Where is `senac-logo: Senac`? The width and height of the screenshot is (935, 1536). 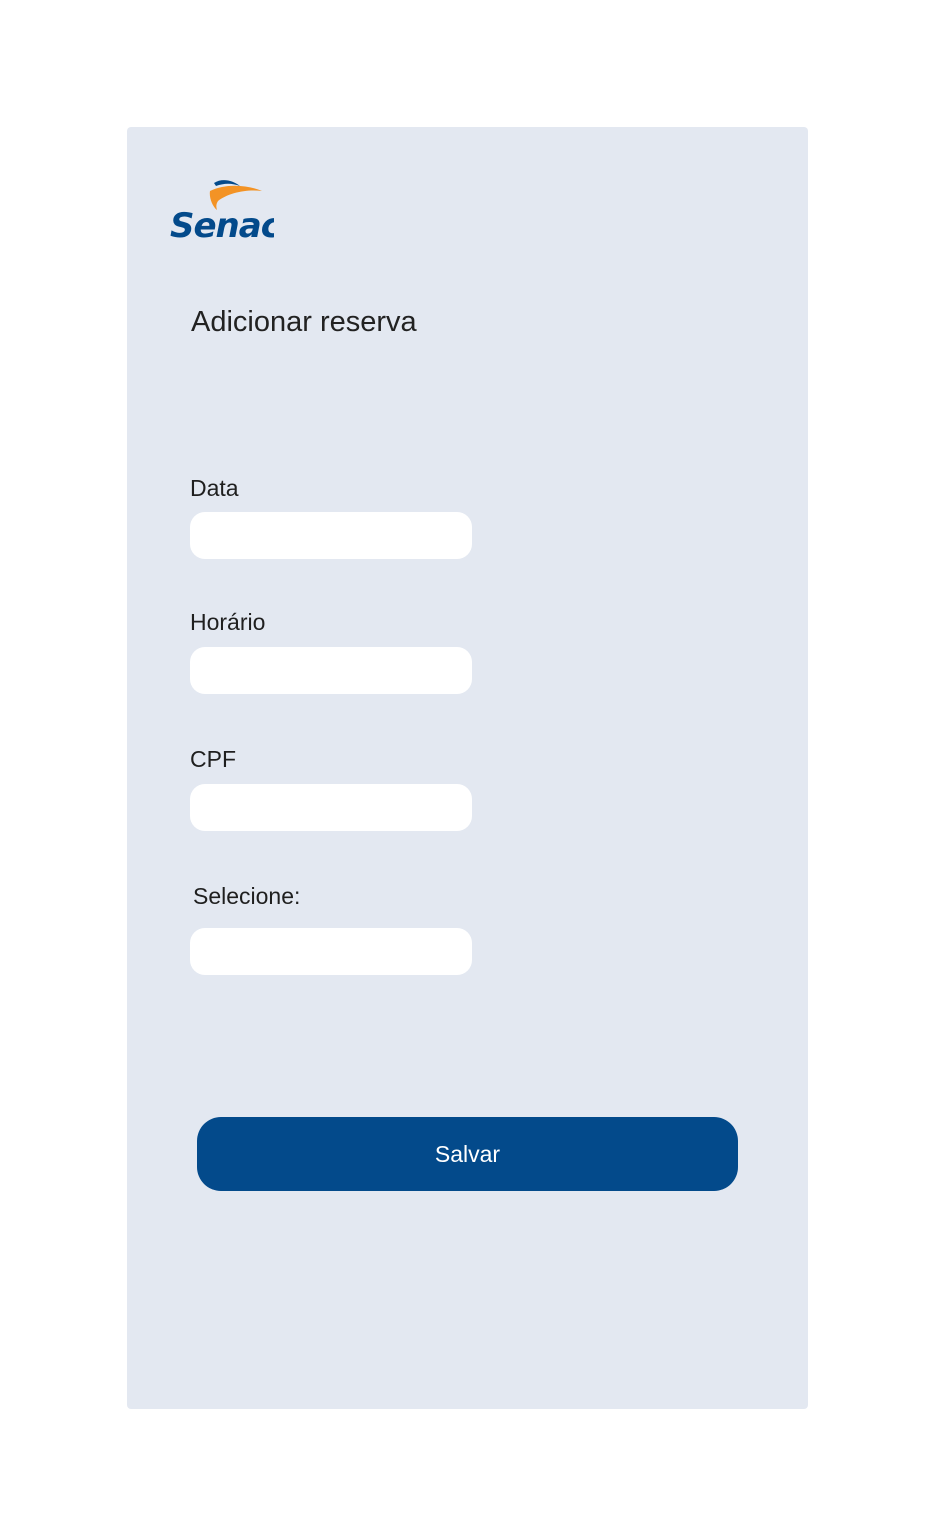
senac-logo: Senac is located at coordinates (222, 210).